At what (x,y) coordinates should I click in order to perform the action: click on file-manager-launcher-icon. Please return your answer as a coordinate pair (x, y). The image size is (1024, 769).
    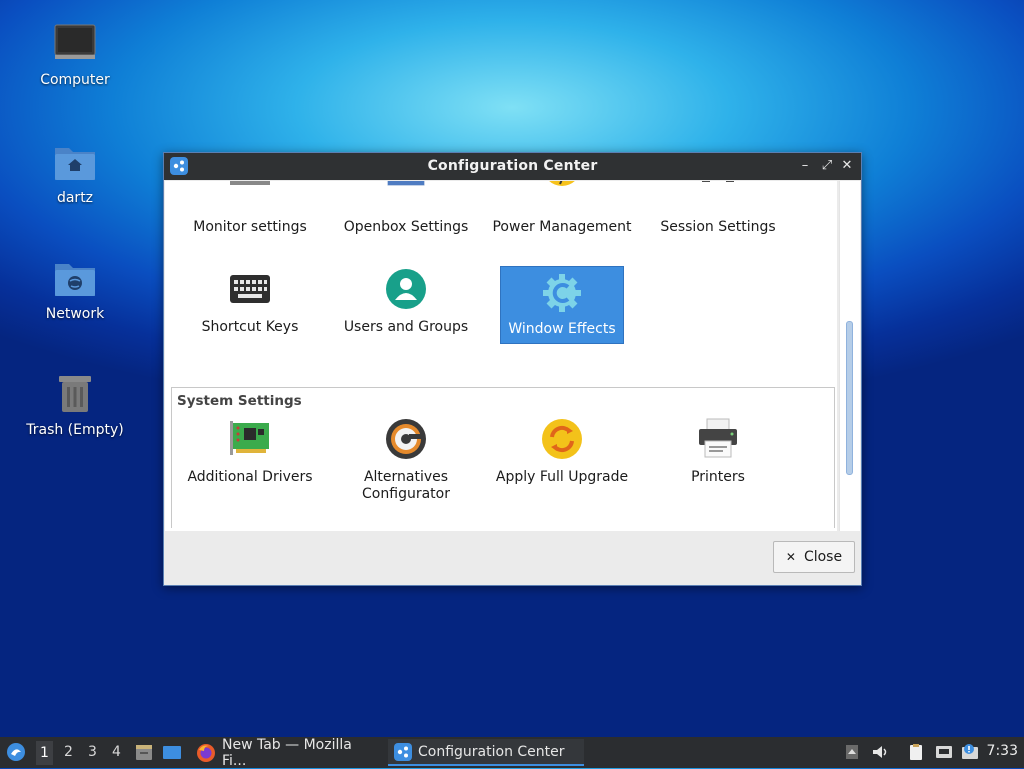
    Looking at the image, I should click on (144, 752).